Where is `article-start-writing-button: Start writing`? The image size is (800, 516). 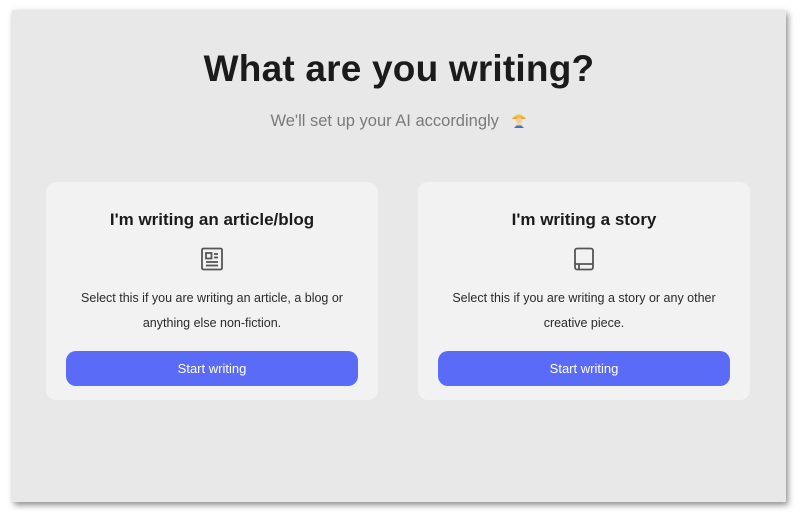
article-start-writing-button: Start writing is located at coordinates (212, 368).